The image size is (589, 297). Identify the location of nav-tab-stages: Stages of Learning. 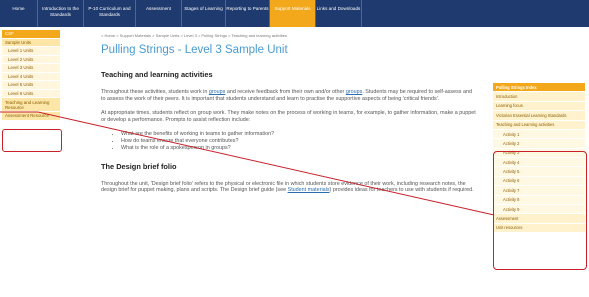
(204, 13).